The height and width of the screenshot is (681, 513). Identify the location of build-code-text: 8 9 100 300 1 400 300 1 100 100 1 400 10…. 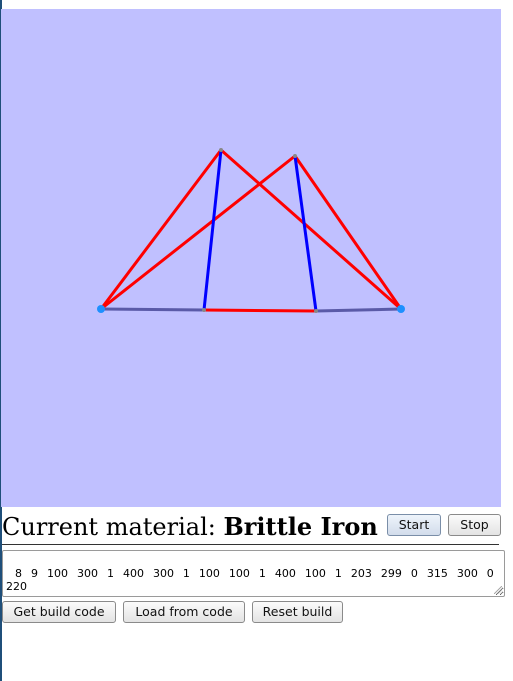
(250, 581).